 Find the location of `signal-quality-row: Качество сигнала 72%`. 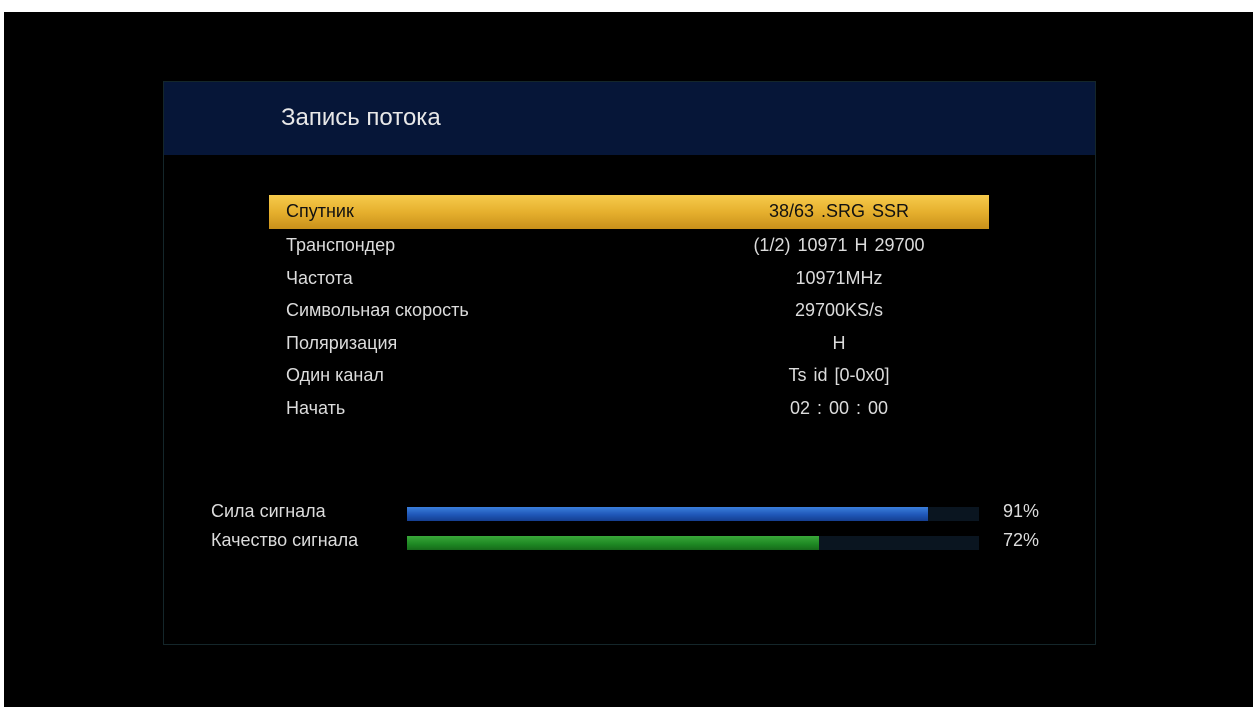

signal-quality-row: Качество сигнала 72% is located at coordinates (641, 542).